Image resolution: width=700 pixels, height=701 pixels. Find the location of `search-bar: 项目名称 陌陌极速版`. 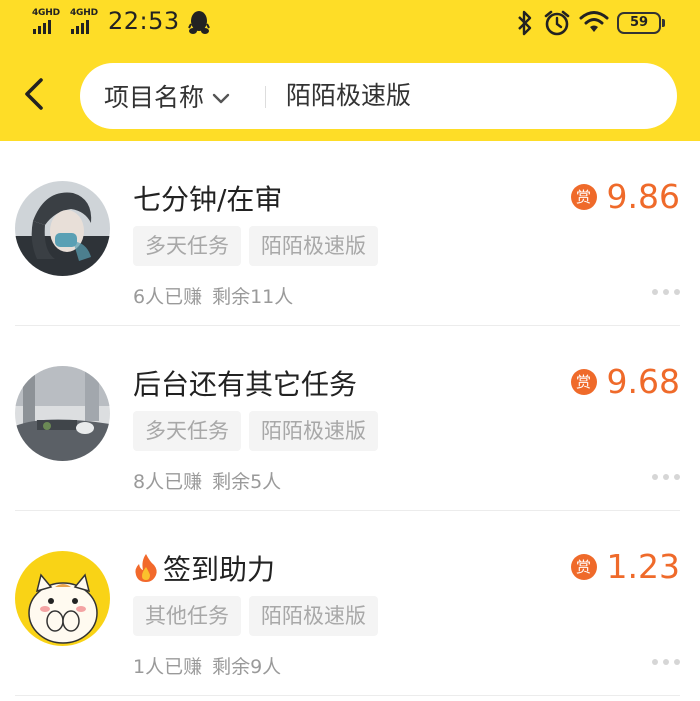

search-bar: 项目名称 陌陌极速版 is located at coordinates (378, 96).